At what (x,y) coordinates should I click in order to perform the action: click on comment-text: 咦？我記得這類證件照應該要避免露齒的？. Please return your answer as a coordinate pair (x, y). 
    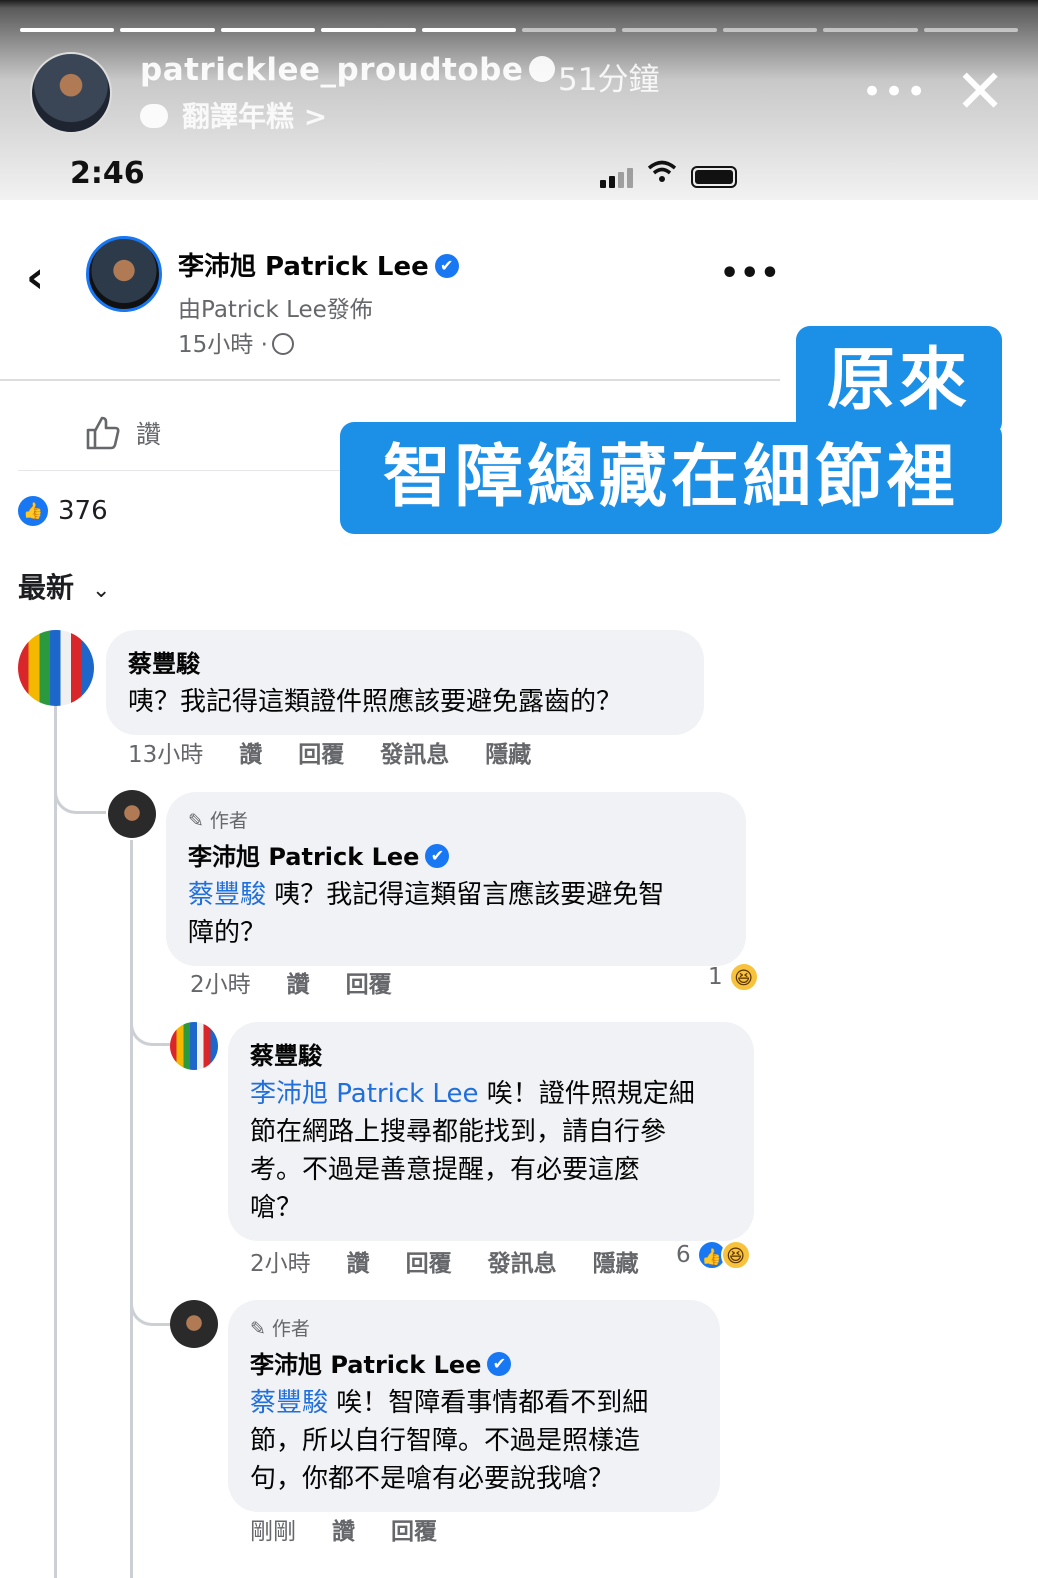
    Looking at the image, I should click on (375, 702).